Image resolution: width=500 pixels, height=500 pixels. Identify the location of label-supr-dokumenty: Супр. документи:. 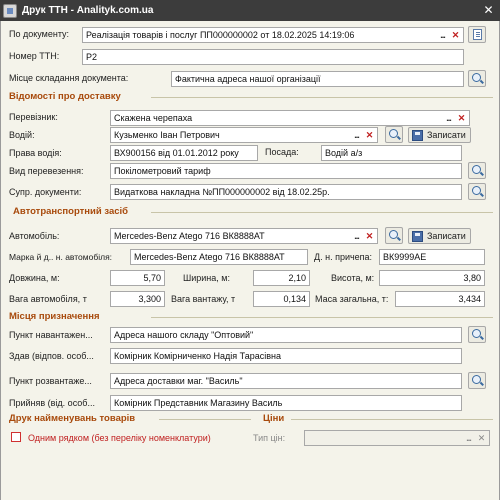
(45, 192).